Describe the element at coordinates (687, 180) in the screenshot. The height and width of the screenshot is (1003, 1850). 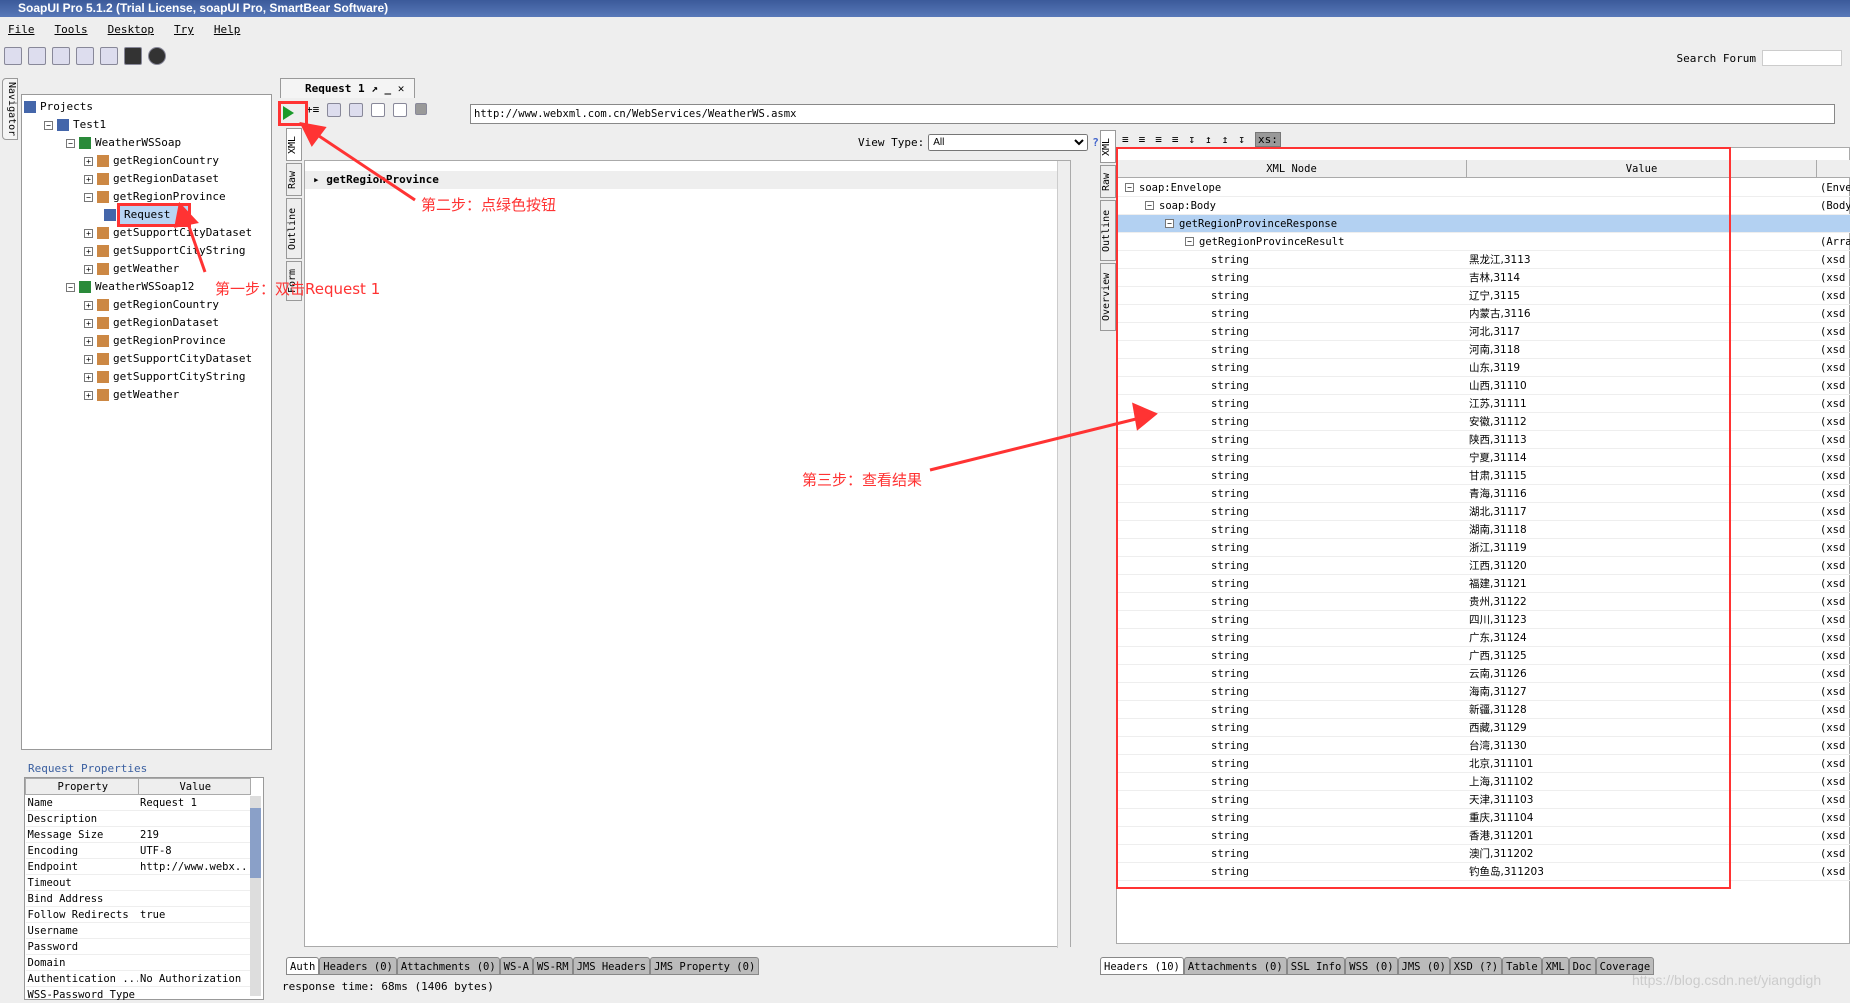
I see `request-root-node: ▸ getRegionProvince` at that location.